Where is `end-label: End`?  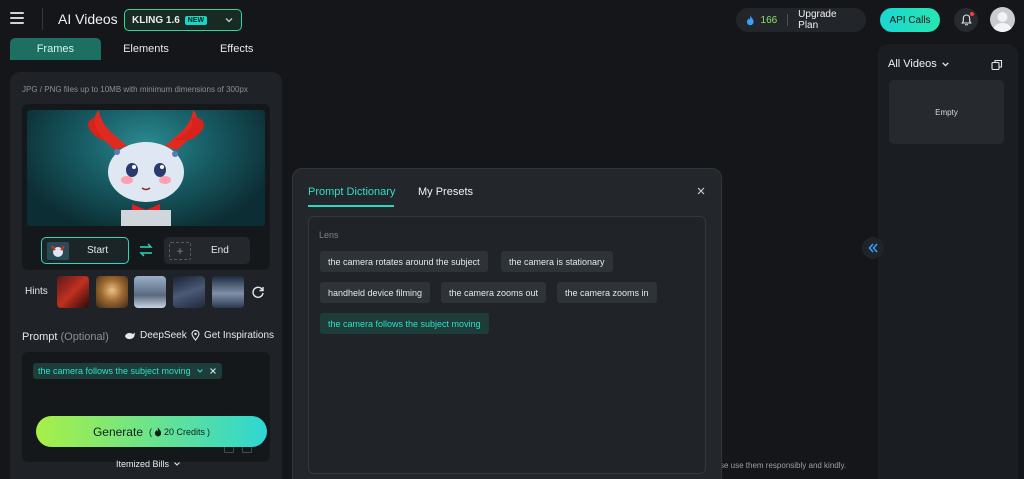 end-label: End is located at coordinates (220, 250).